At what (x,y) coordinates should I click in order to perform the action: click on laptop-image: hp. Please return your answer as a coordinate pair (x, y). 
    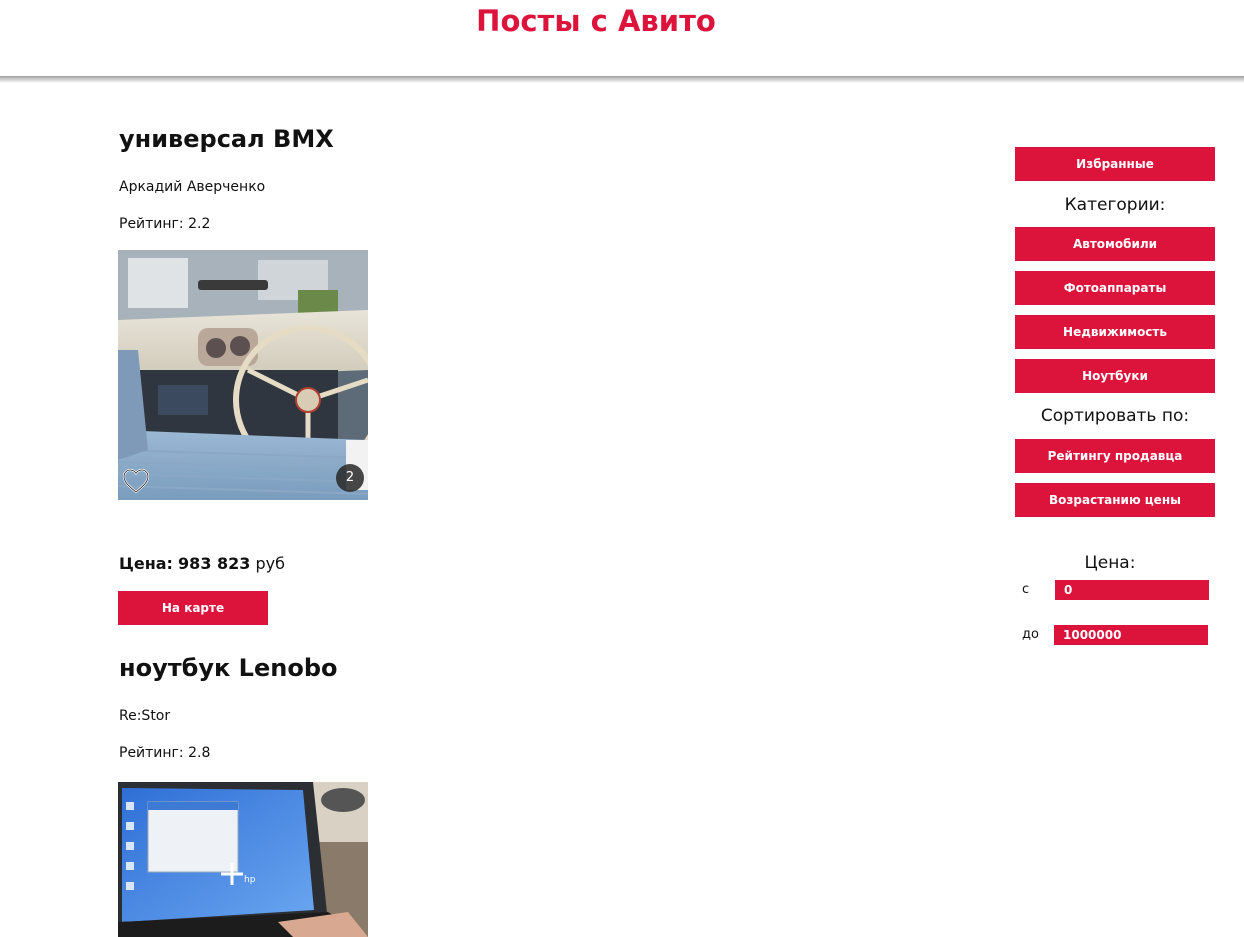
    Looking at the image, I should click on (243, 859).